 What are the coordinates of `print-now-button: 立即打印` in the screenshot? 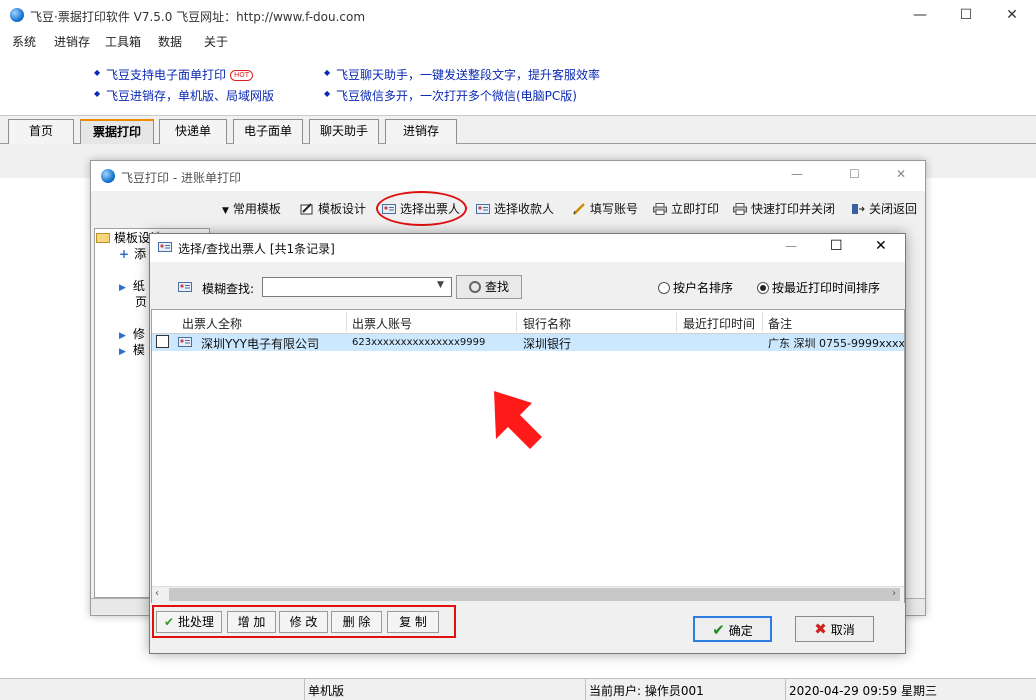 It's located at (686, 208).